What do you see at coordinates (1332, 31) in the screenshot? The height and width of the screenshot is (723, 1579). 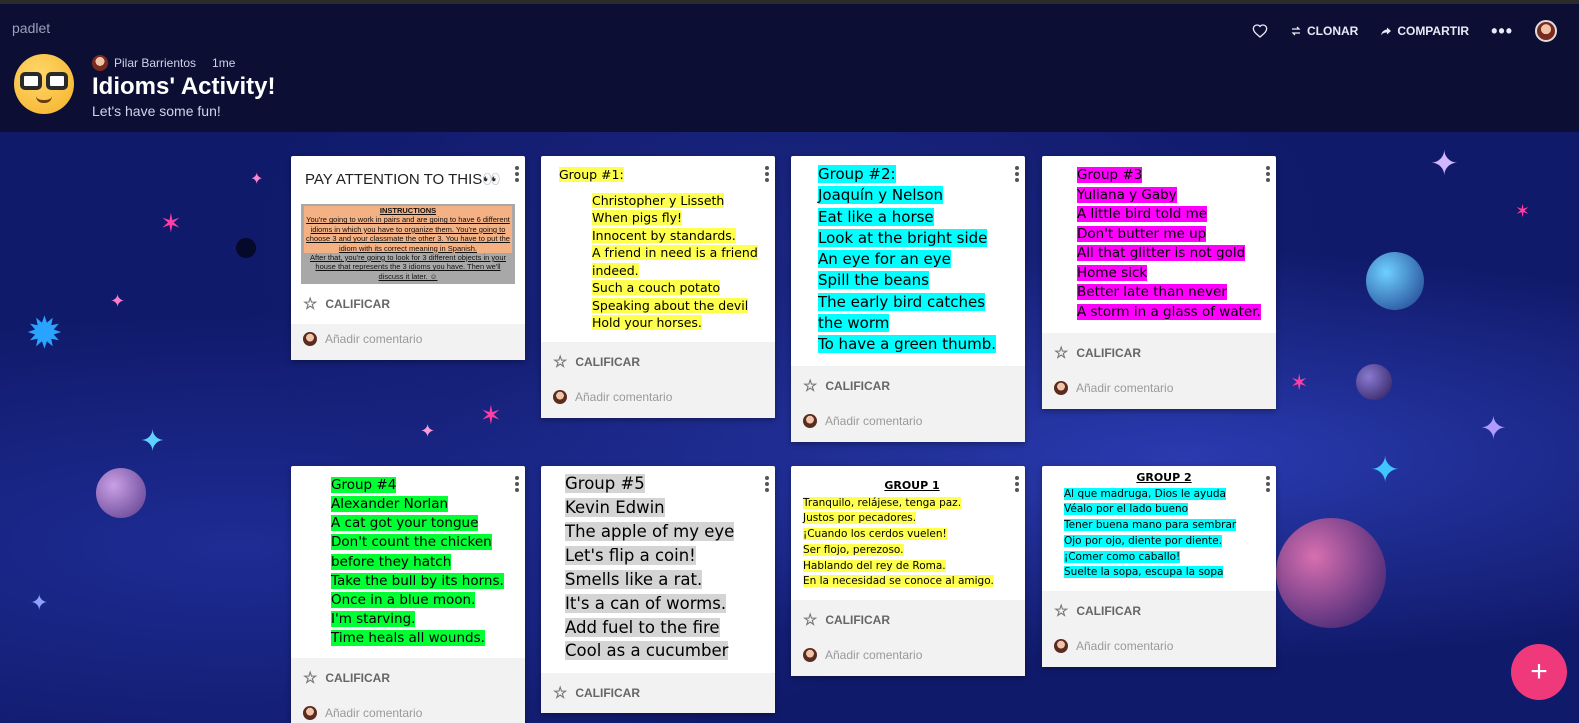 I see `clone-label: CLONAR` at bounding box center [1332, 31].